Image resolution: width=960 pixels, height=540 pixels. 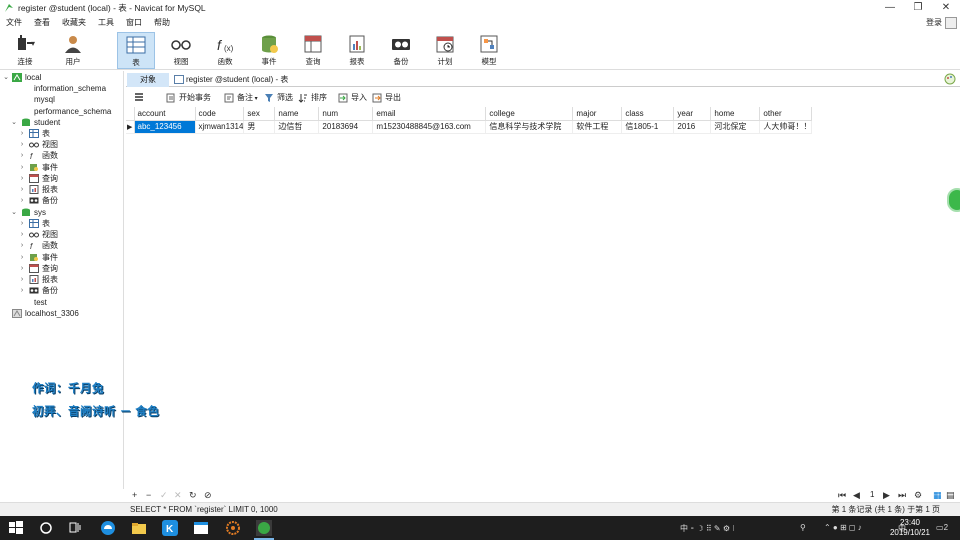 What do you see at coordinates (62, 178) in the screenshot?
I see `tree-node-student-queries: › 查询` at bounding box center [62, 178].